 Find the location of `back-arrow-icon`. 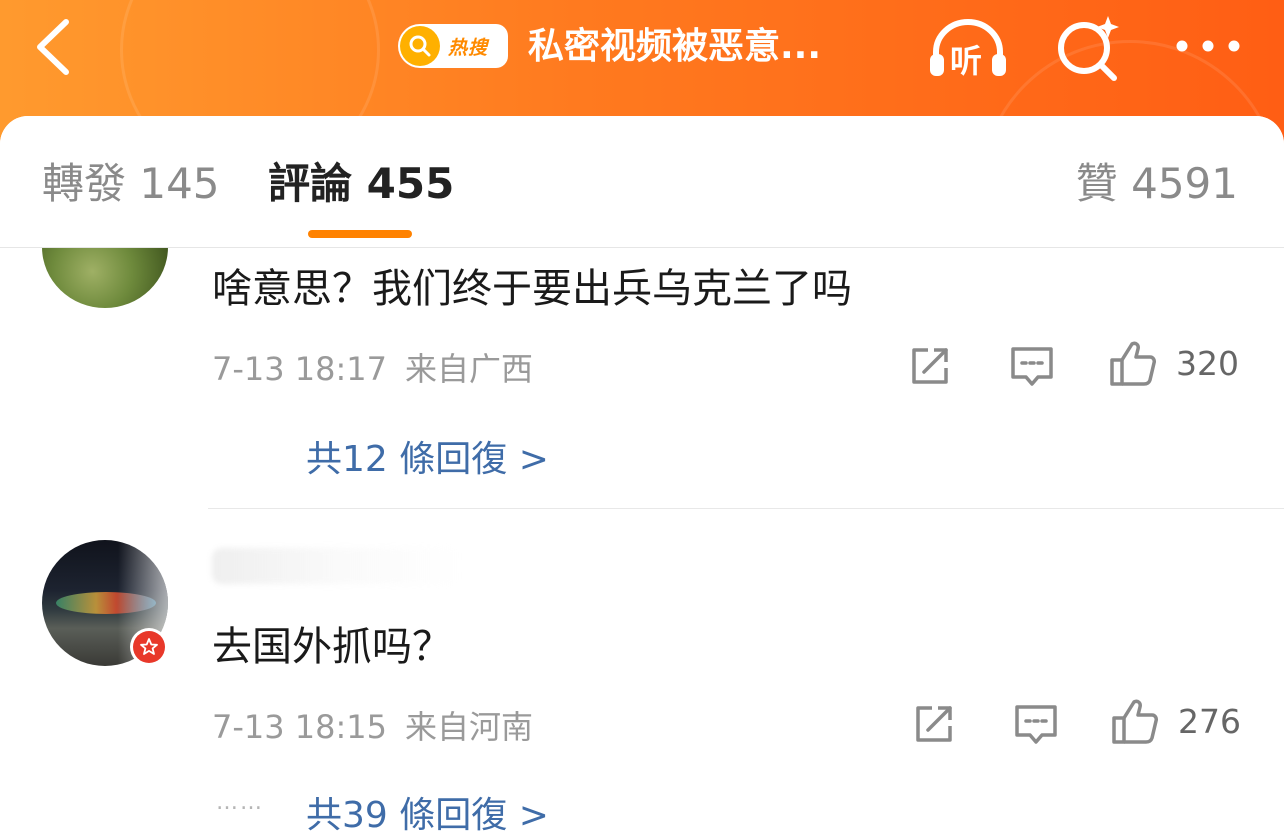

back-arrow-icon is located at coordinates (53, 47).